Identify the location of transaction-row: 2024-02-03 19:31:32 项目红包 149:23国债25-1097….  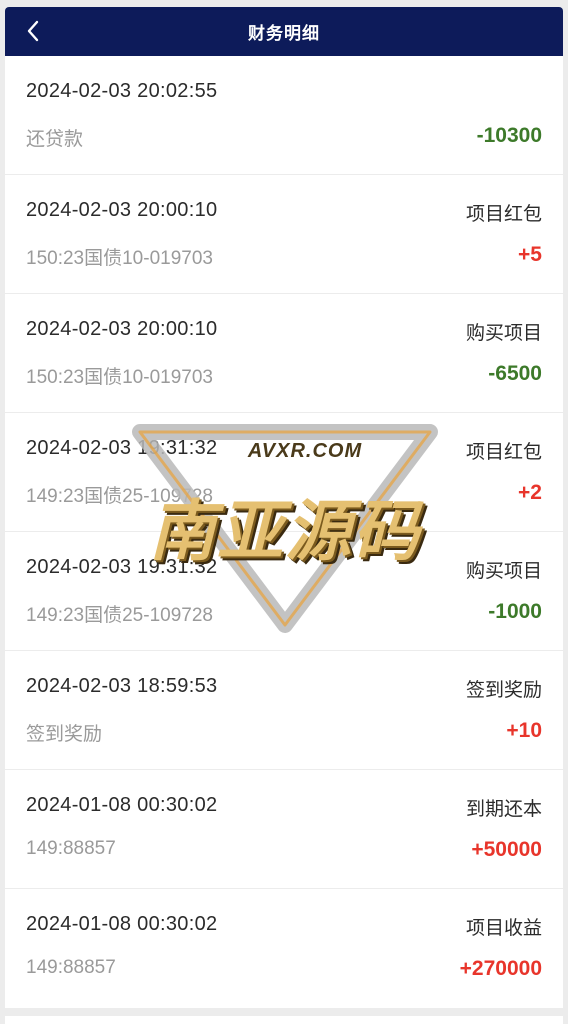
(284, 472).